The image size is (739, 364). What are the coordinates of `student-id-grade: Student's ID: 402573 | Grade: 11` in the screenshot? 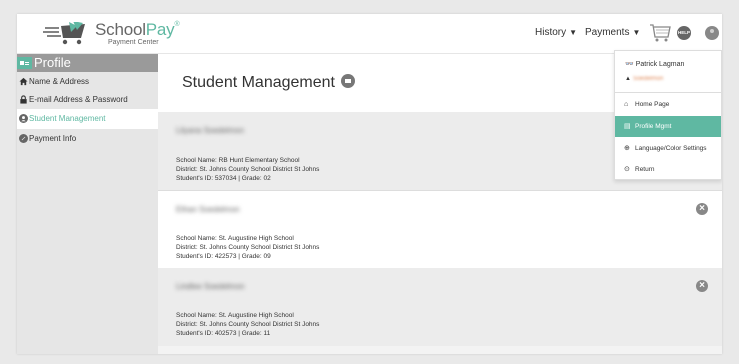 It's located at (223, 333).